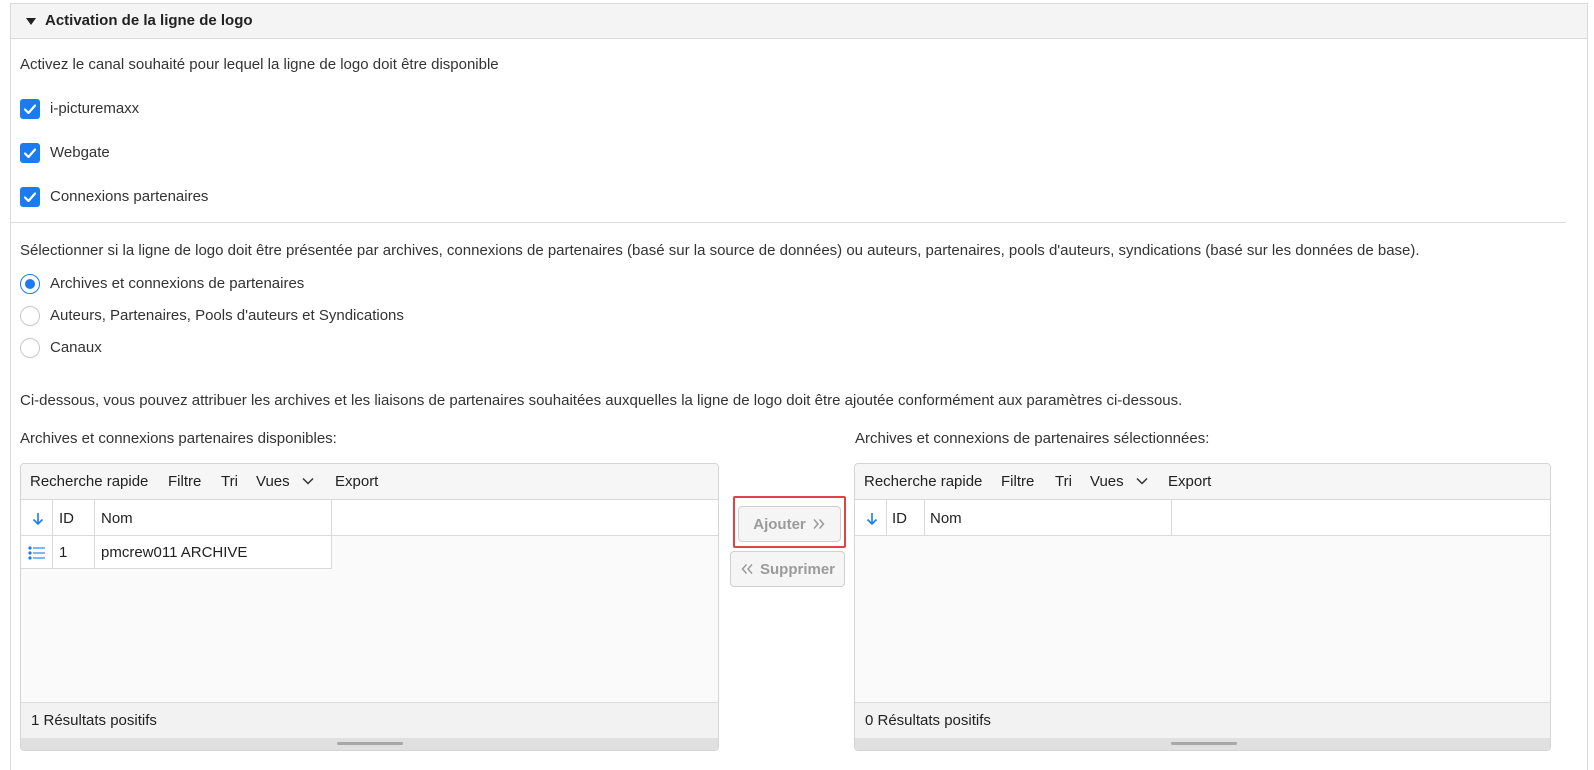  What do you see at coordinates (129, 196) in the screenshot?
I see `checkbox-label-partner-connections: Connexions partenaires` at bounding box center [129, 196].